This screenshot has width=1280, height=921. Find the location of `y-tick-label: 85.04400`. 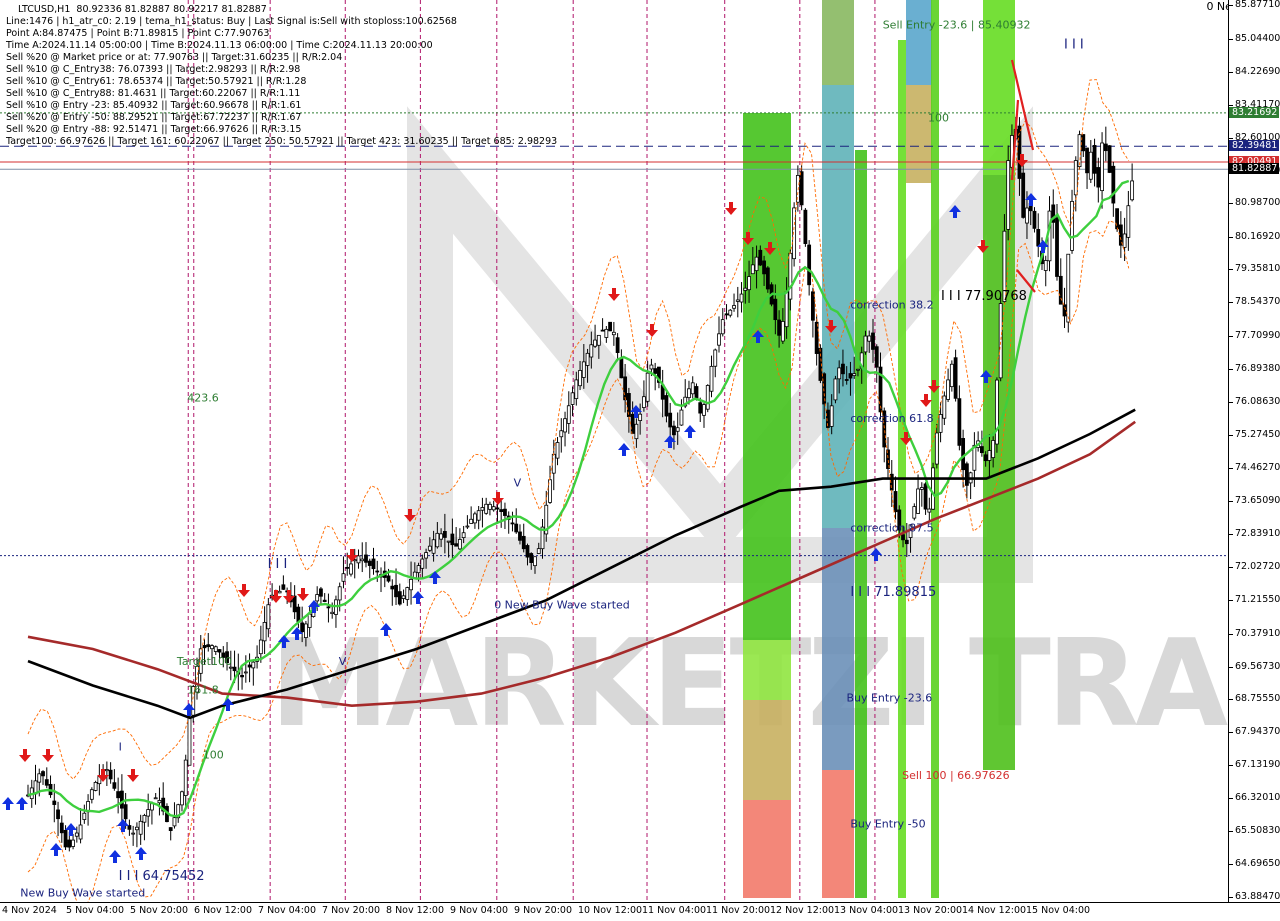

y-tick-label: 85.04400 is located at coordinates (1257, 38).